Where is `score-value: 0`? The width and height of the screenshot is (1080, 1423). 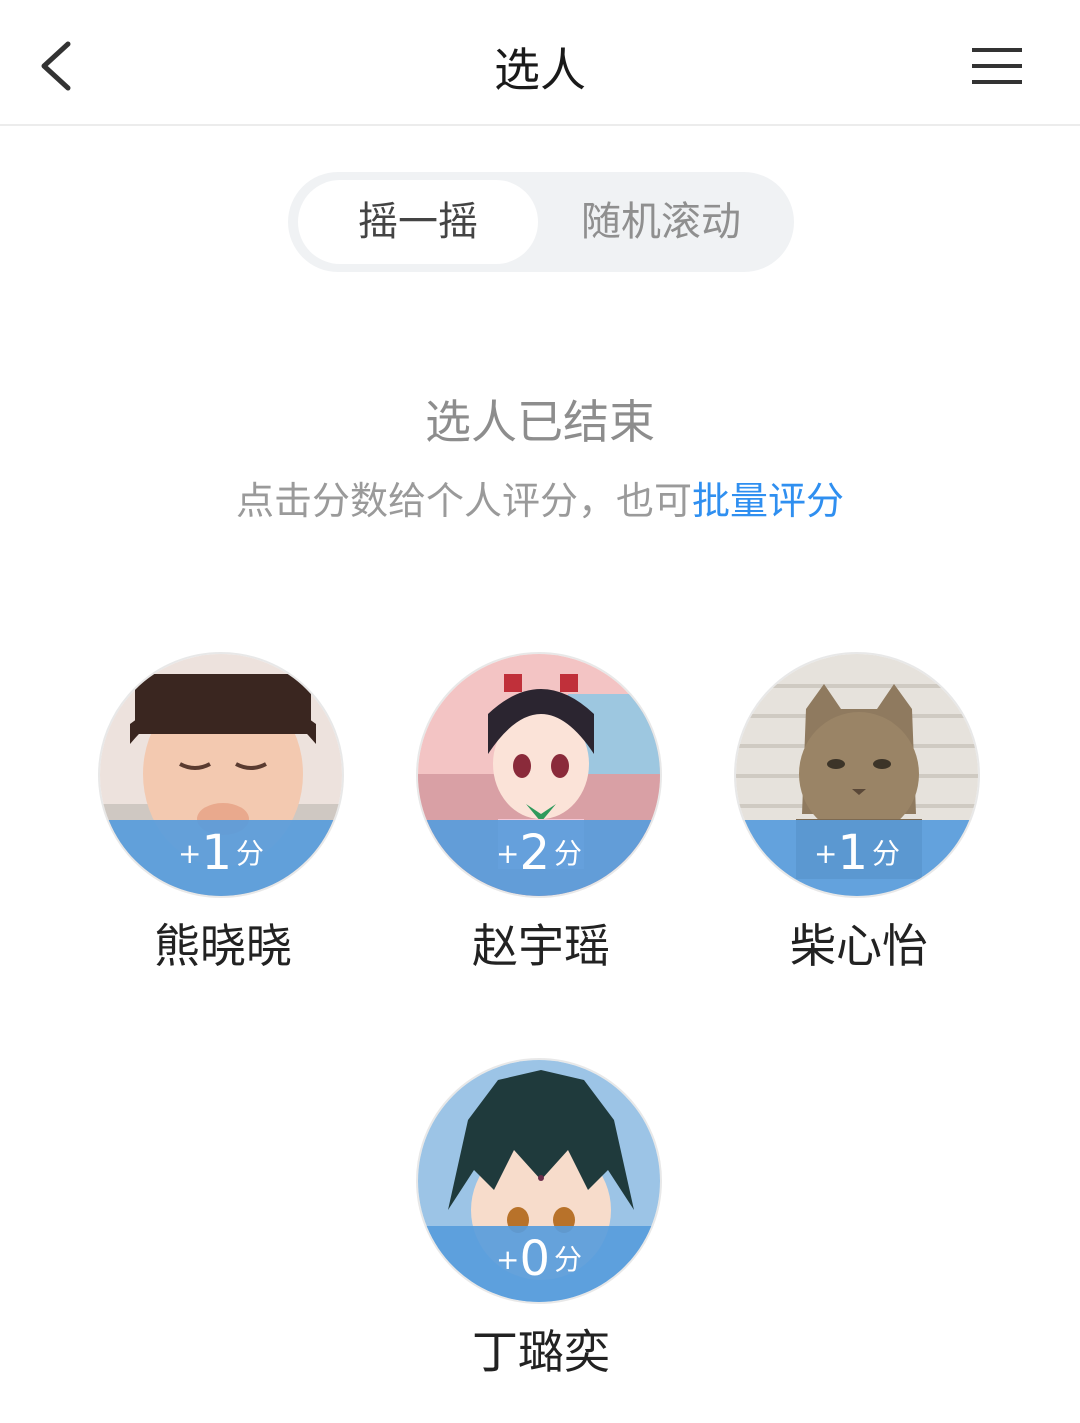
score-value: 0 is located at coordinates (534, 1259).